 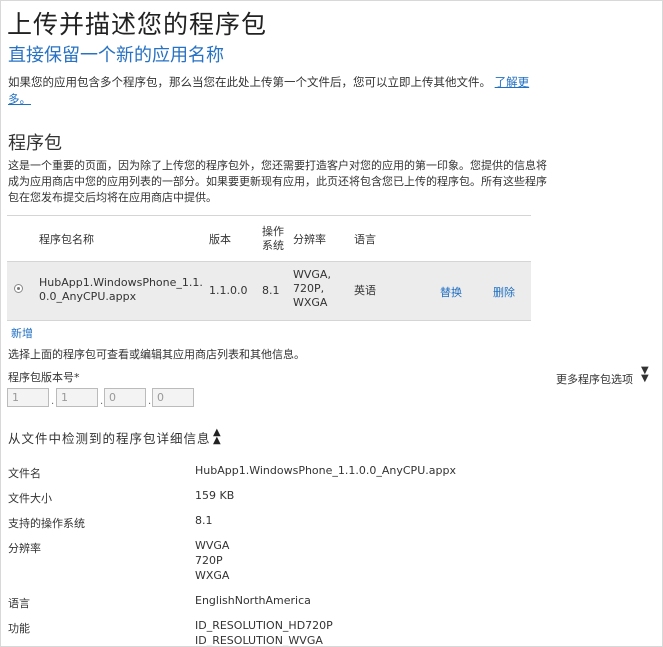 I want to click on more-options-link: 更多程序包选项, so click(x=594, y=379).